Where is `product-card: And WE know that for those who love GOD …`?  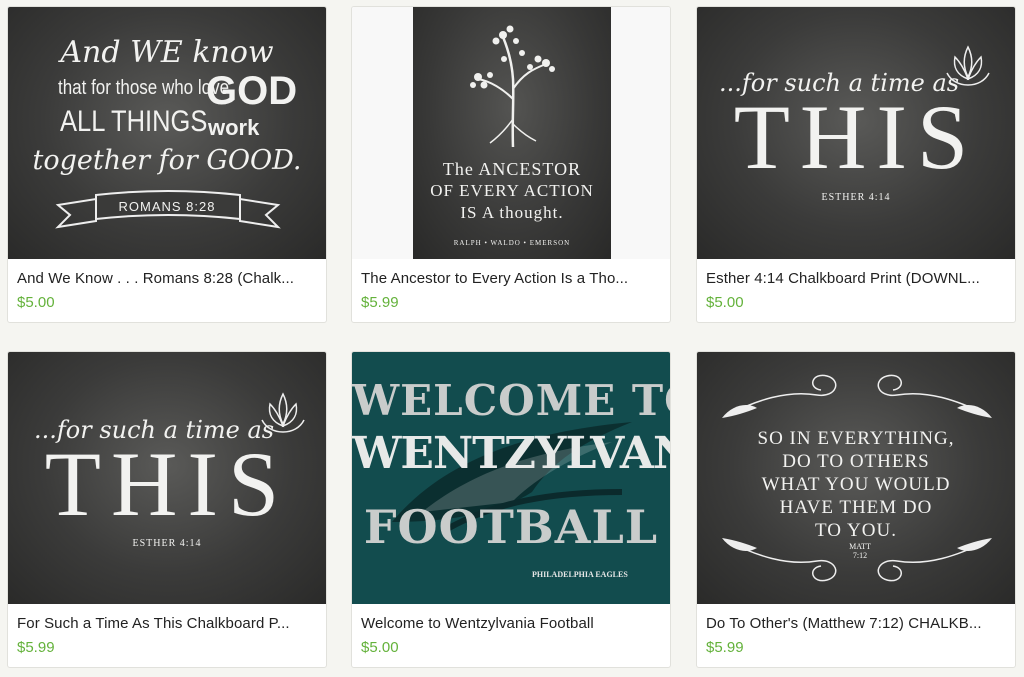
product-card: And WE know that for those who love GOD … is located at coordinates (167, 164).